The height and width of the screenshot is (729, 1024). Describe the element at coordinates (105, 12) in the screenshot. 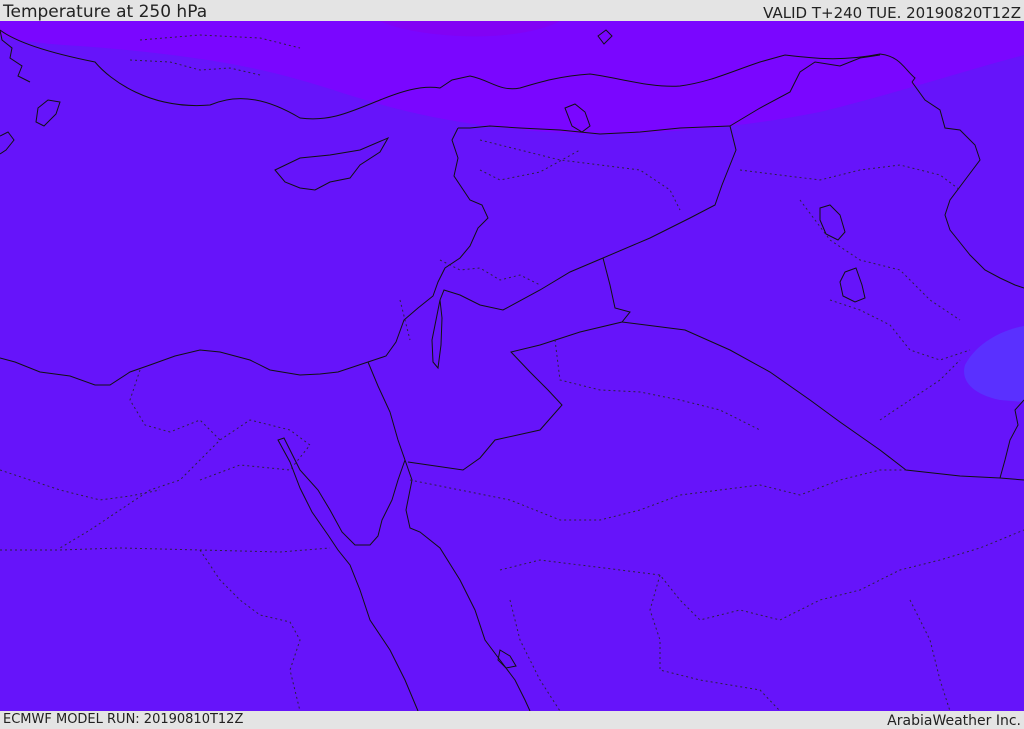

I see `map-title: Temperature at 250 hPa` at that location.